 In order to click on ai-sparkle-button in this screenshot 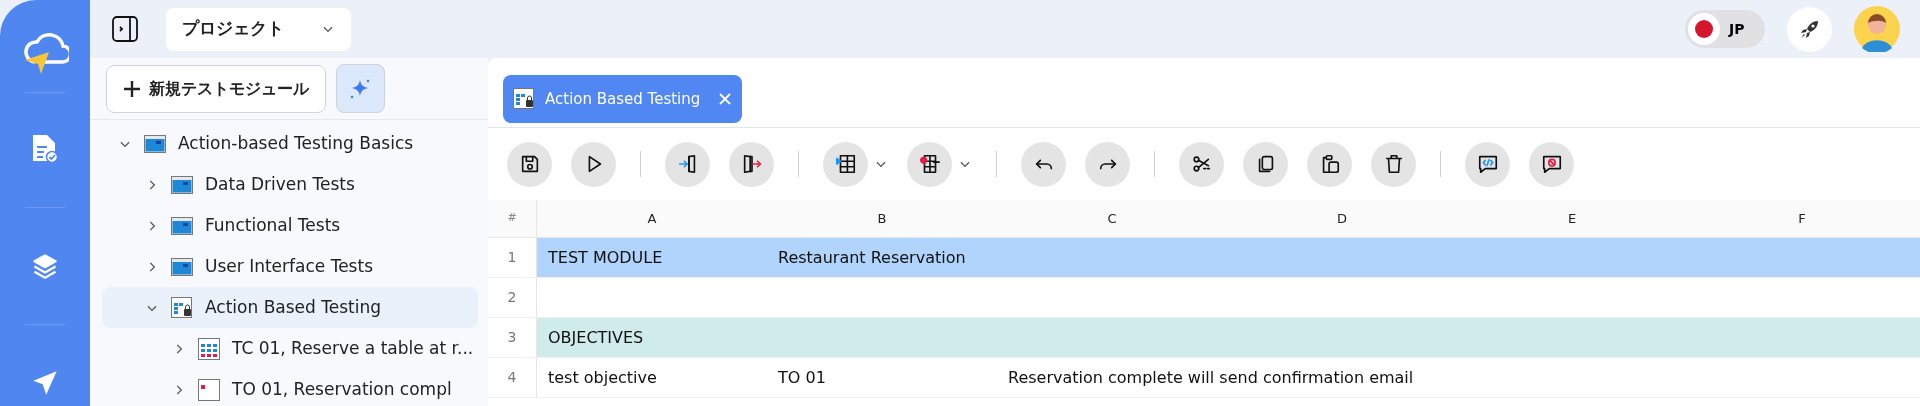, I will do `click(360, 88)`.